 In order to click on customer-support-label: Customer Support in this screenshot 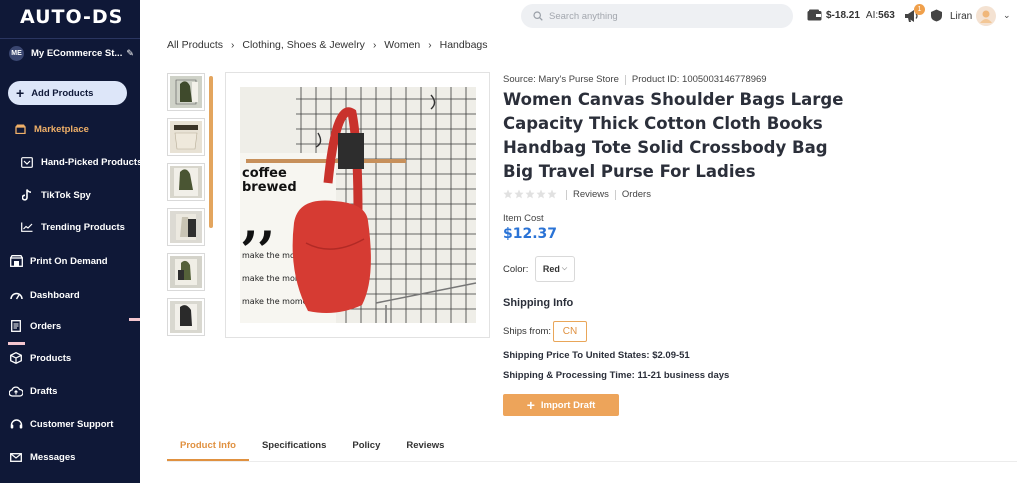, I will do `click(72, 424)`.